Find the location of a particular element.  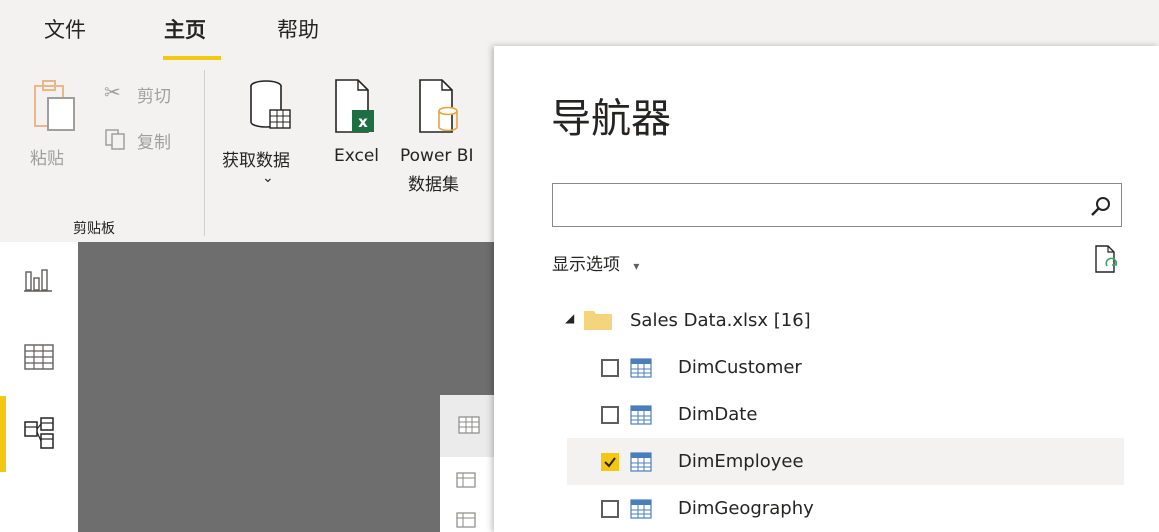

tree-item-label: DimDate is located at coordinates (718, 414).